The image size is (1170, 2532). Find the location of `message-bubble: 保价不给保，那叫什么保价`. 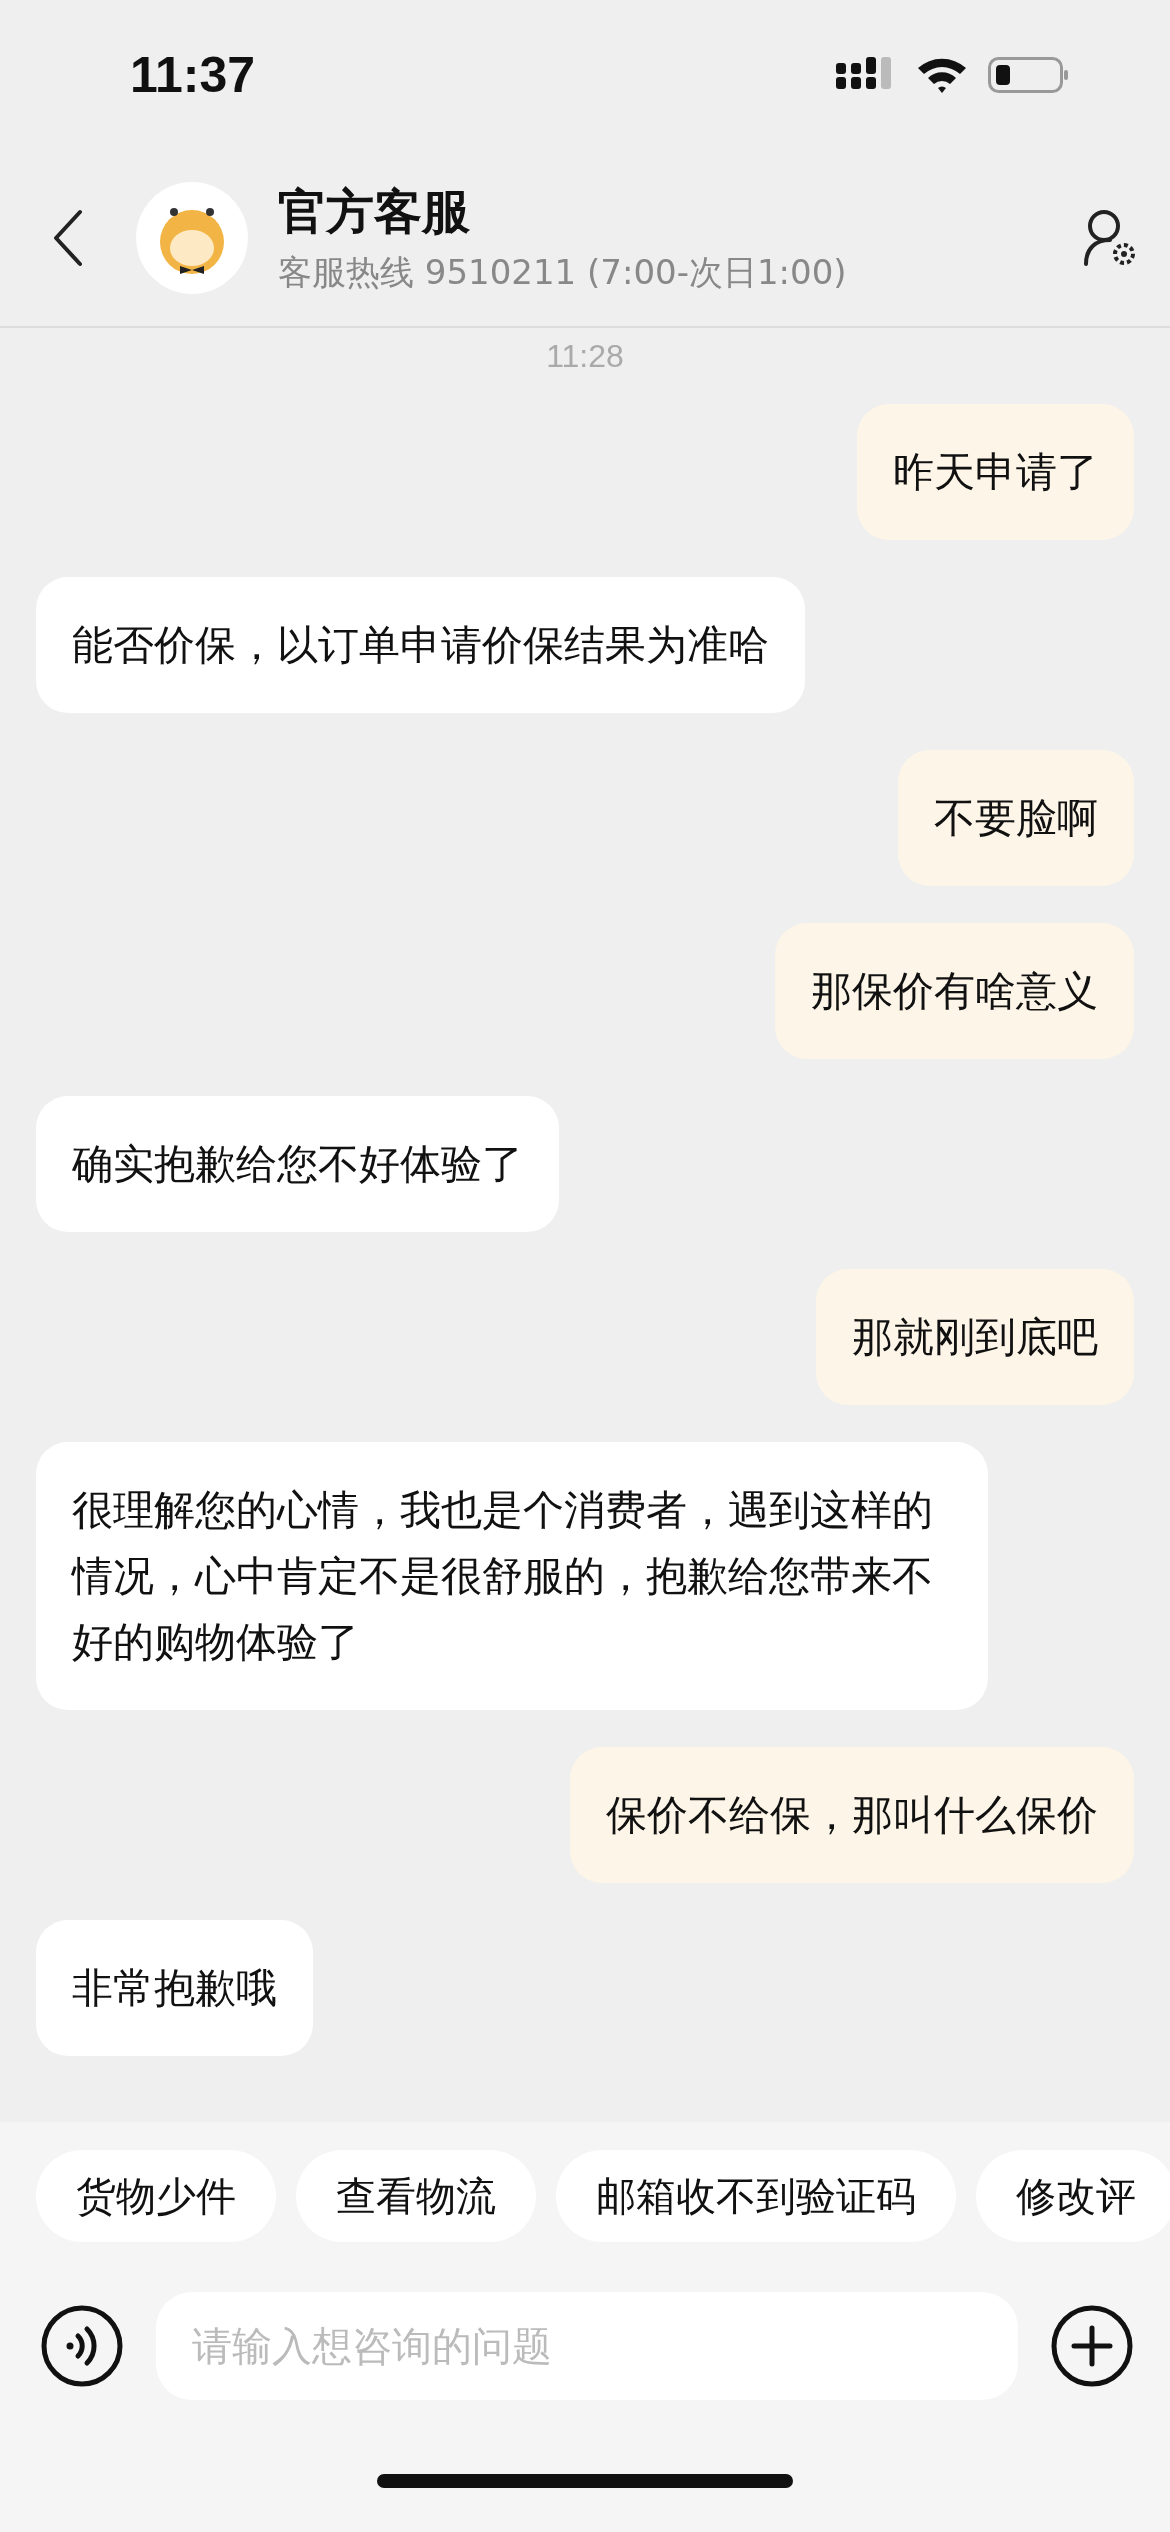

message-bubble: 保价不给保，那叫什么保价 is located at coordinates (852, 1815).